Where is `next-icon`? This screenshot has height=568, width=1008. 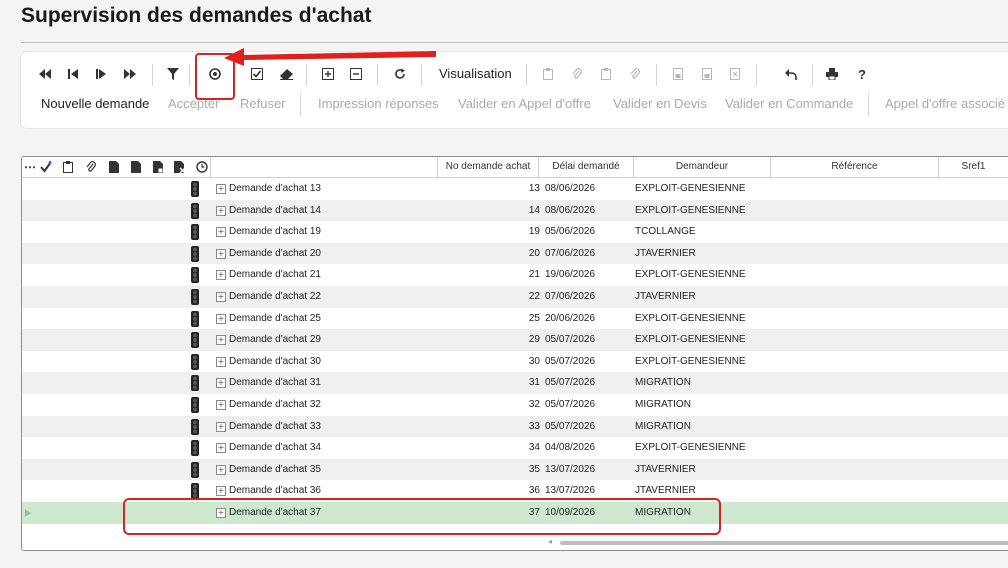
next-icon is located at coordinates (101, 74).